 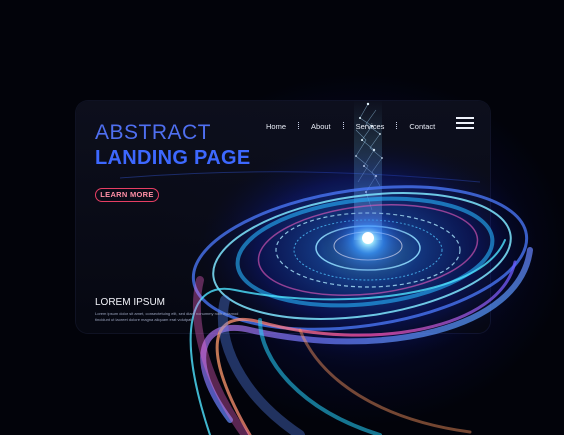 What do you see at coordinates (465, 123) in the screenshot?
I see `hamburger-icon` at bounding box center [465, 123].